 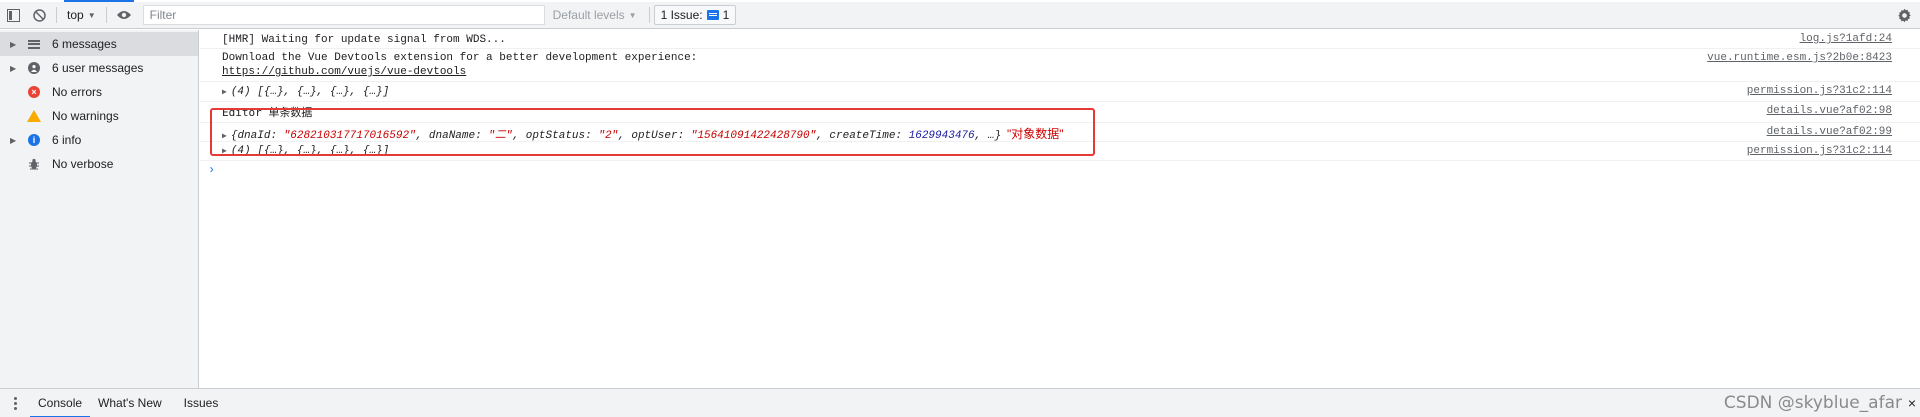 I want to click on log-levels-dropdown: Default levels ▼, so click(x=595, y=15).